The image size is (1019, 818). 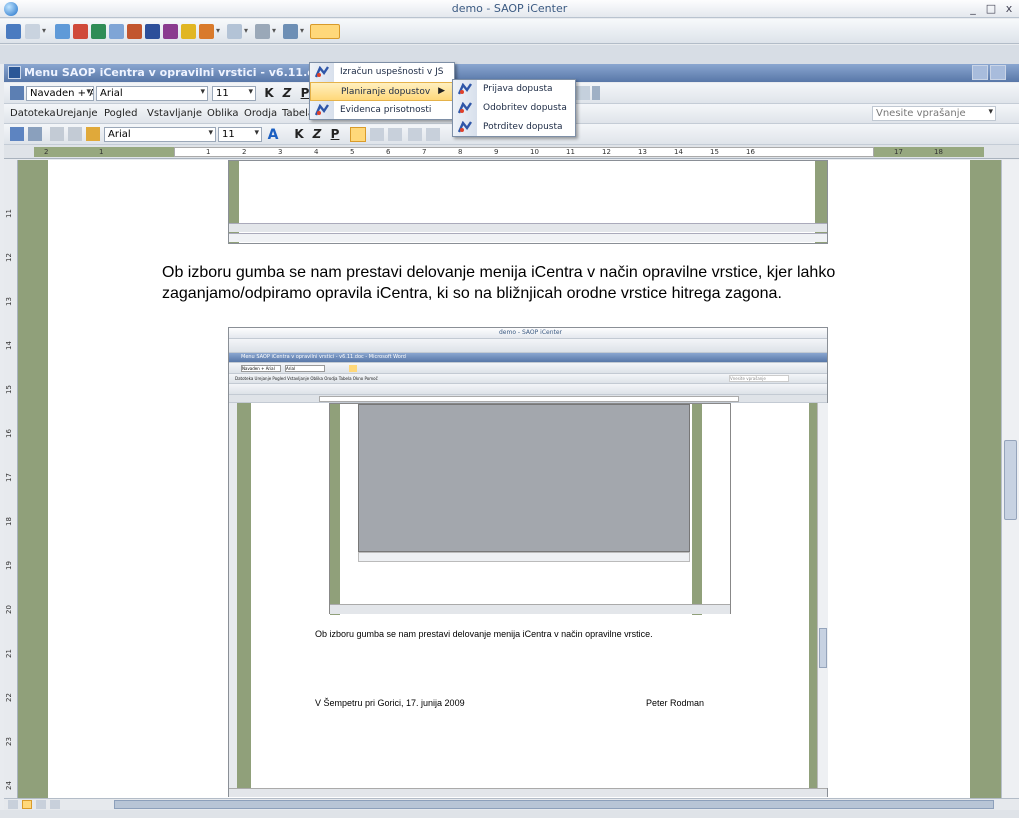 What do you see at coordinates (240, 134) in the screenshot?
I see `font-size-dropdown-2: 11` at bounding box center [240, 134].